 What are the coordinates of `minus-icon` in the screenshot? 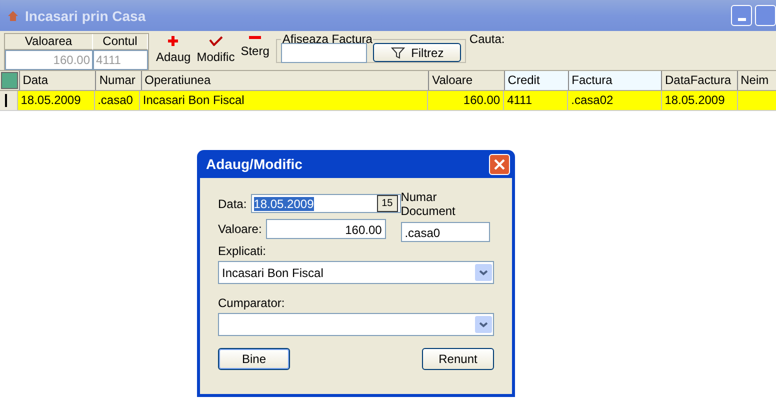 It's located at (255, 38).